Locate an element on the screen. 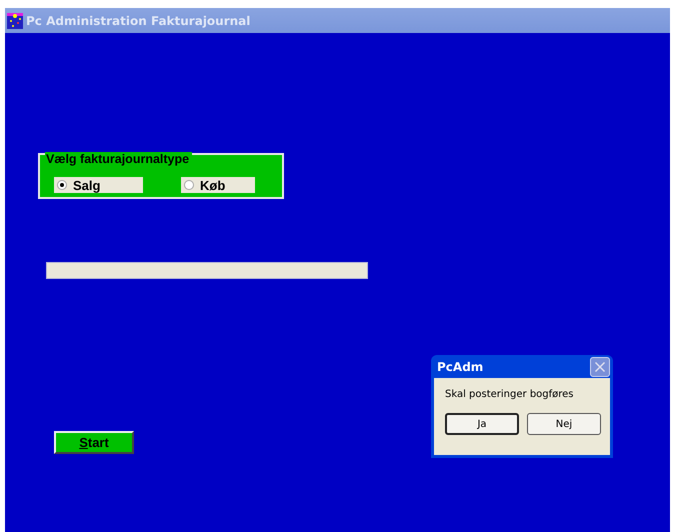  app-icon is located at coordinates (15, 20).